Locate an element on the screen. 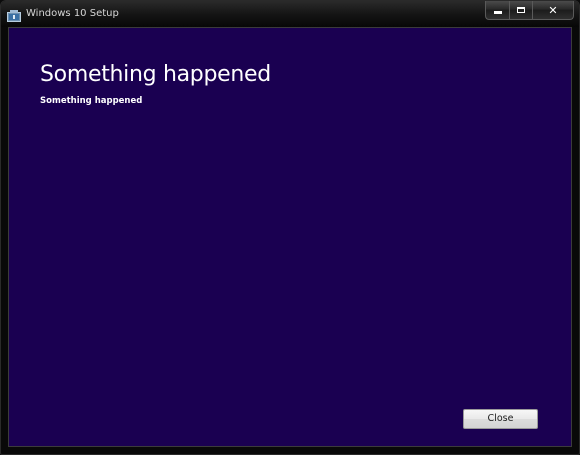 Image resolution: width=580 pixels, height=455 pixels. minimize-icon is located at coordinates (497, 12).